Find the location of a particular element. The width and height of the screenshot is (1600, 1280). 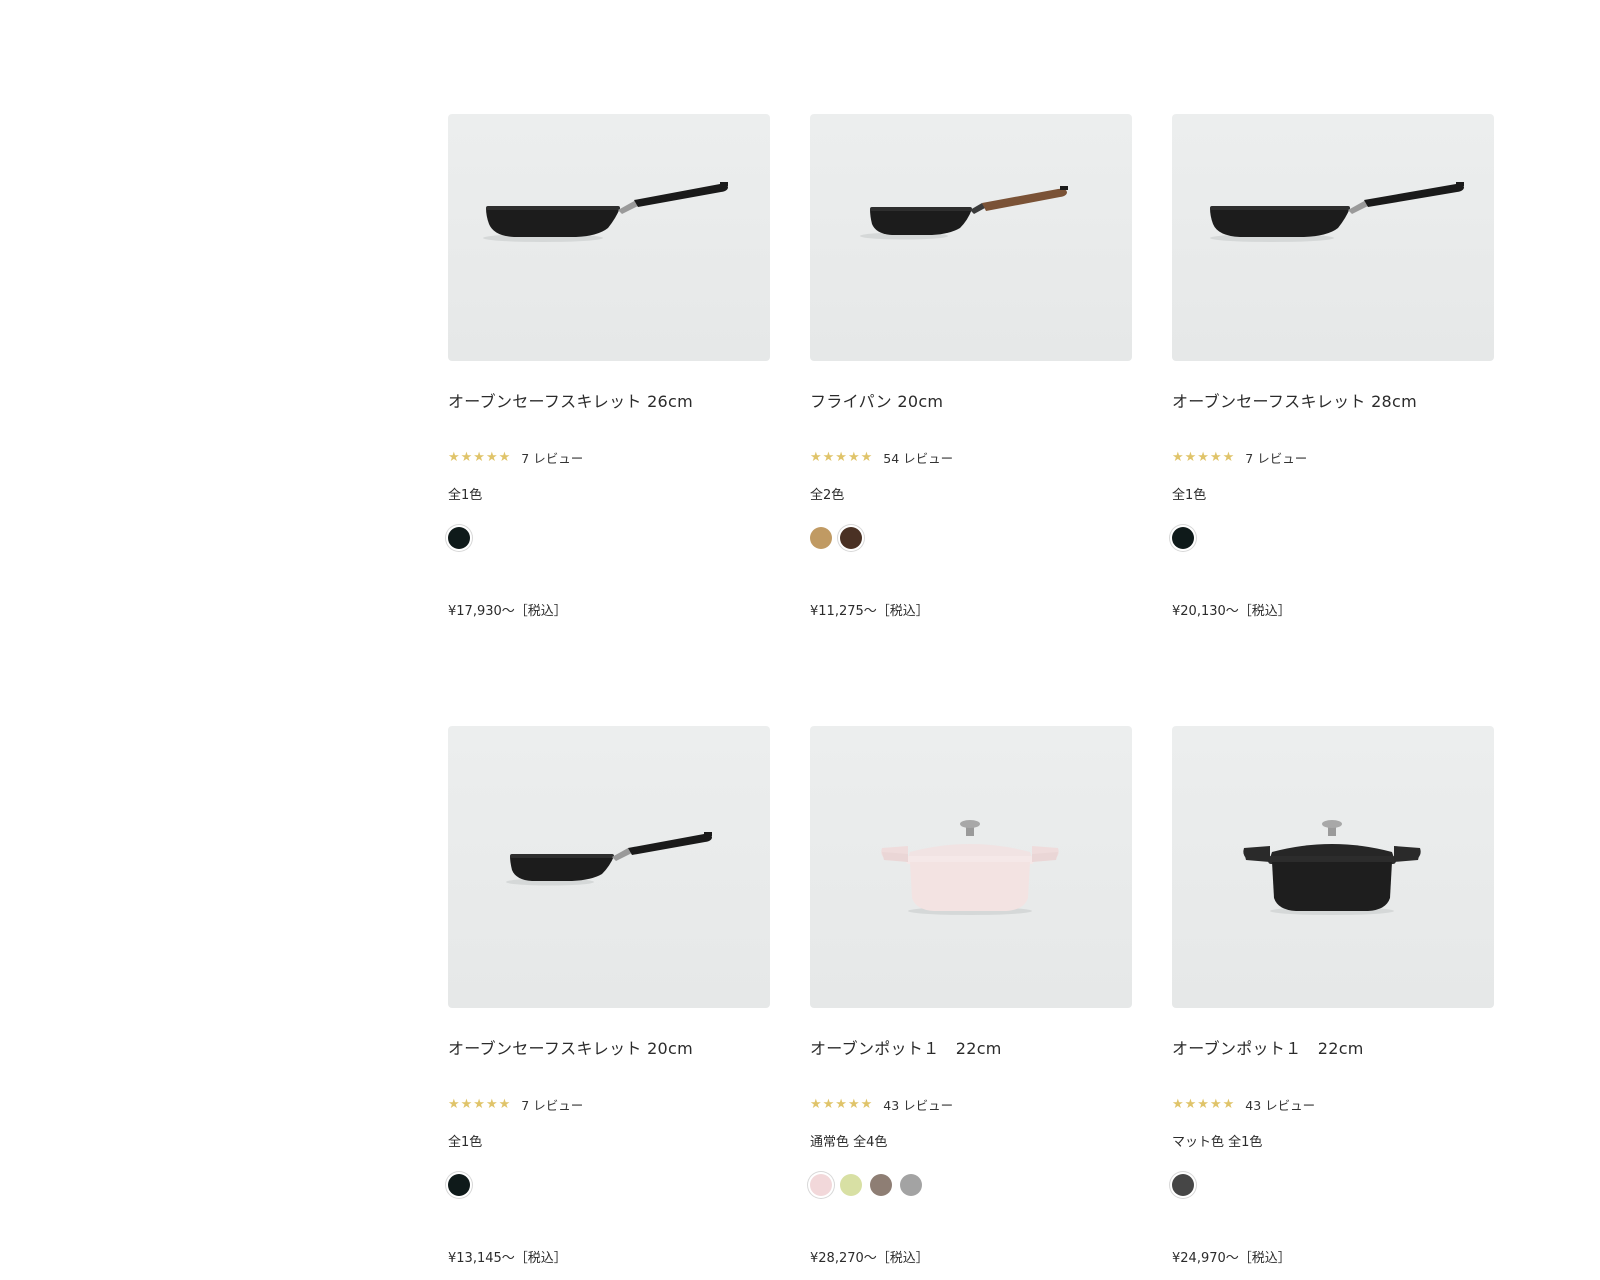

product-price: ¥28,270〜［税込］ is located at coordinates (869, 1258).